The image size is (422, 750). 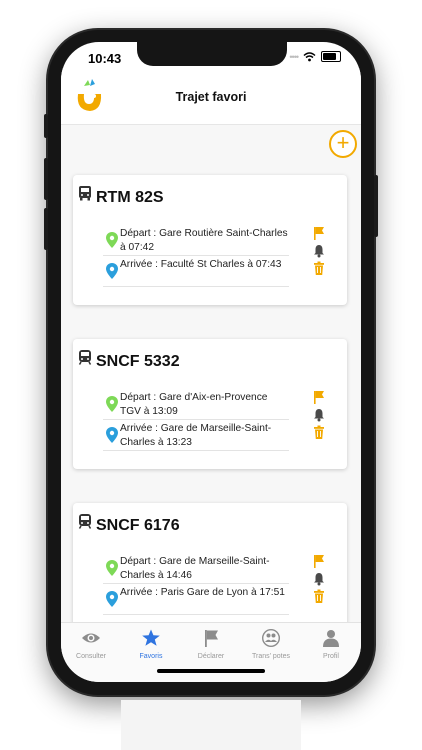 What do you see at coordinates (202, 592) in the screenshot?
I see `arrival-text: Arrivée : Paris Gare de Lyon à 17:51` at bounding box center [202, 592].